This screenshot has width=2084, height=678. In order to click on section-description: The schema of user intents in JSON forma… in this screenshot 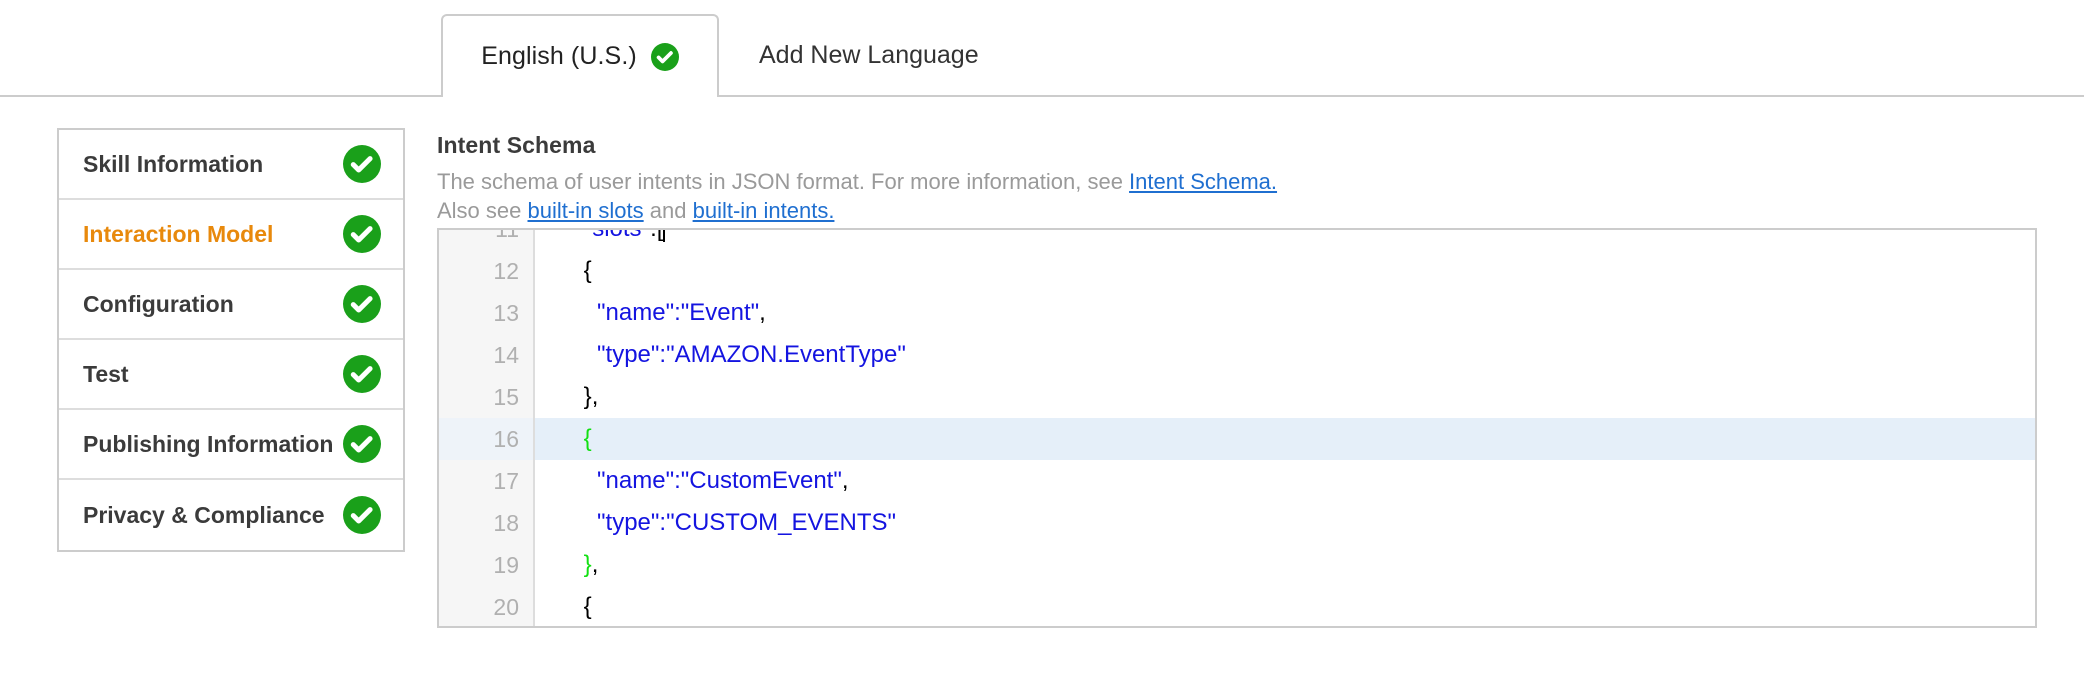, I will do `click(1237, 196)`.